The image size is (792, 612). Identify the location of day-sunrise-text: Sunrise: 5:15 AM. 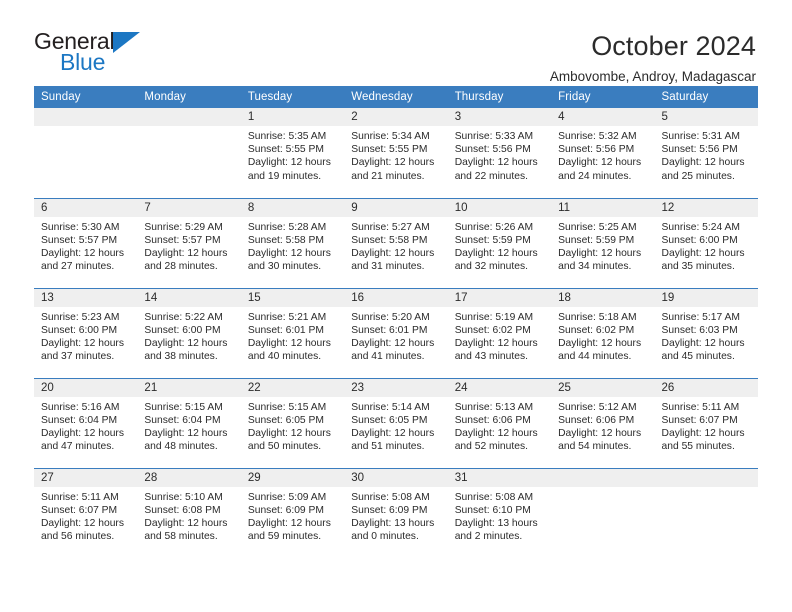
(287, 407).